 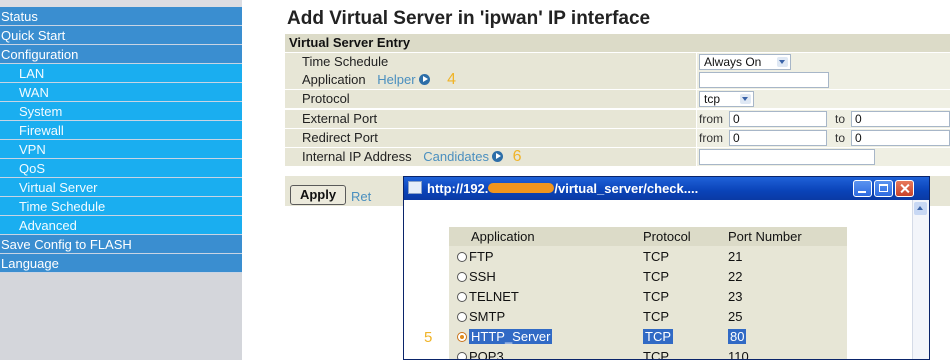 What do you see at coordinates (920, 208) in the screenshot?
I see `scroll-up-arrow-icon` at bounding box center [920, 208].